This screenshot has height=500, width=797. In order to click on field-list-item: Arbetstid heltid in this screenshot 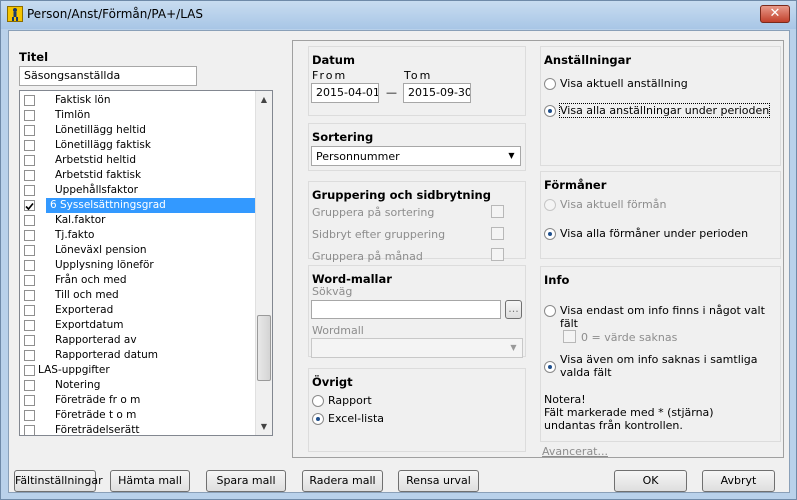, I will do `click(138, 160)`.